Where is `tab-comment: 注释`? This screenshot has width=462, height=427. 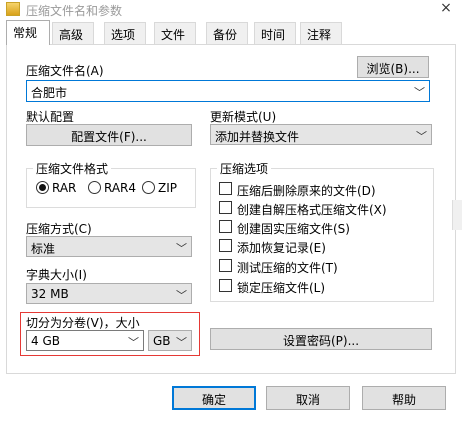 tab-comment: 注释 is located at coordinates (321, 33).